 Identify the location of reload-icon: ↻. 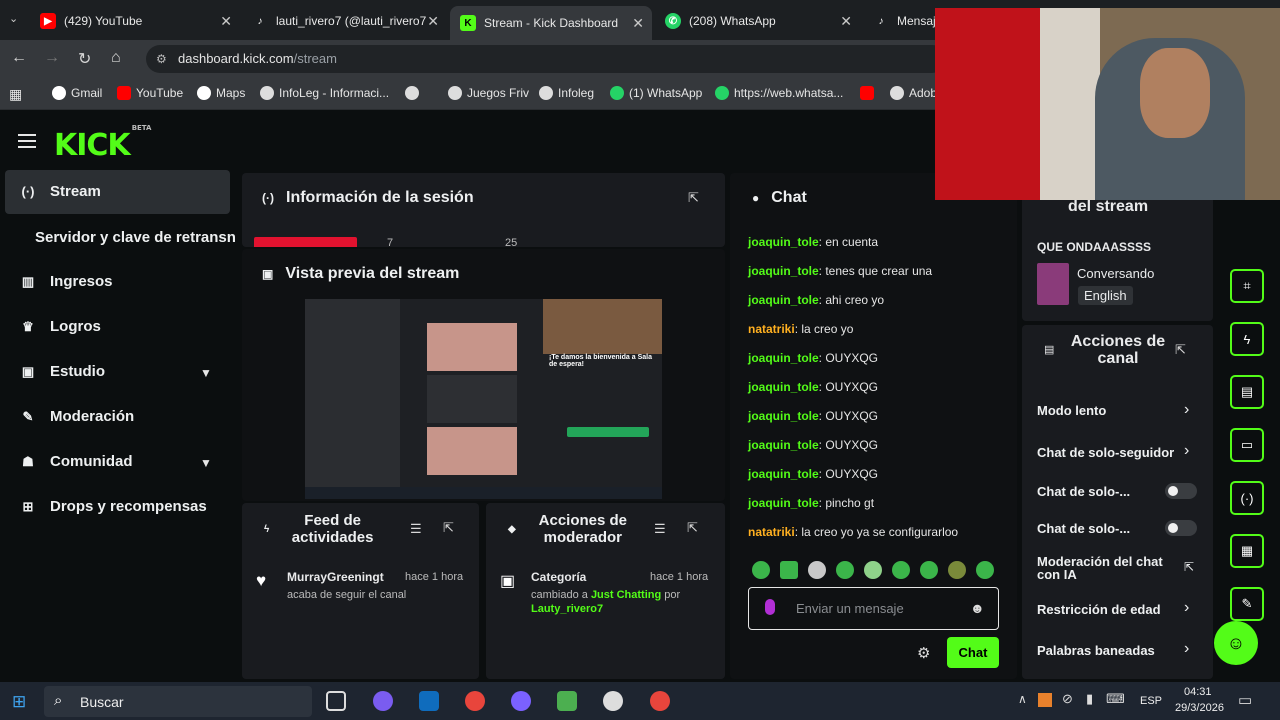
(84, 59).